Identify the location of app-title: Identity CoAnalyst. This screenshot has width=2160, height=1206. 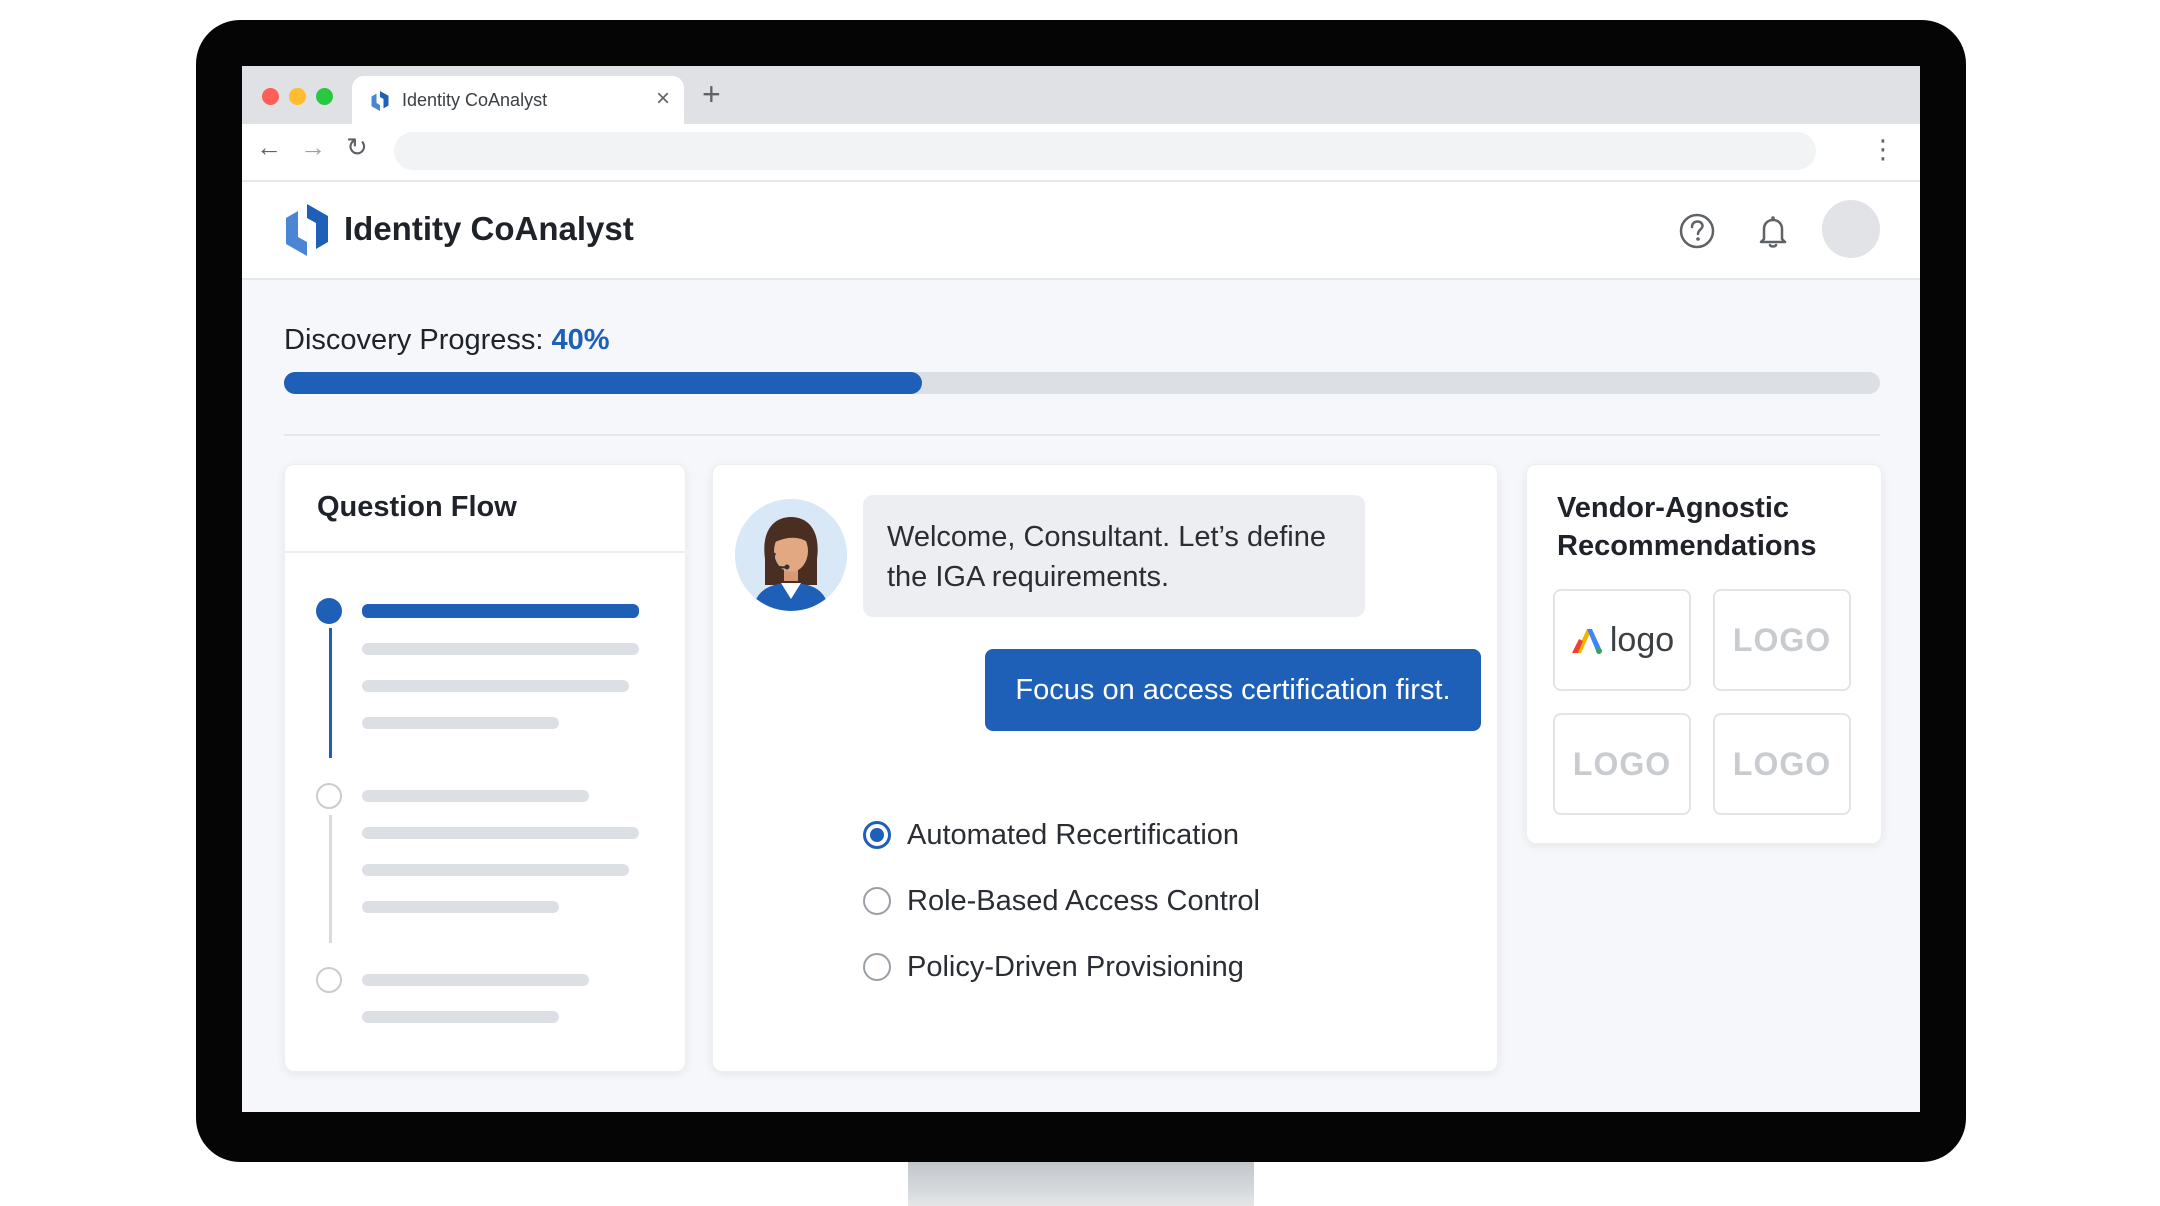
(489, 228).